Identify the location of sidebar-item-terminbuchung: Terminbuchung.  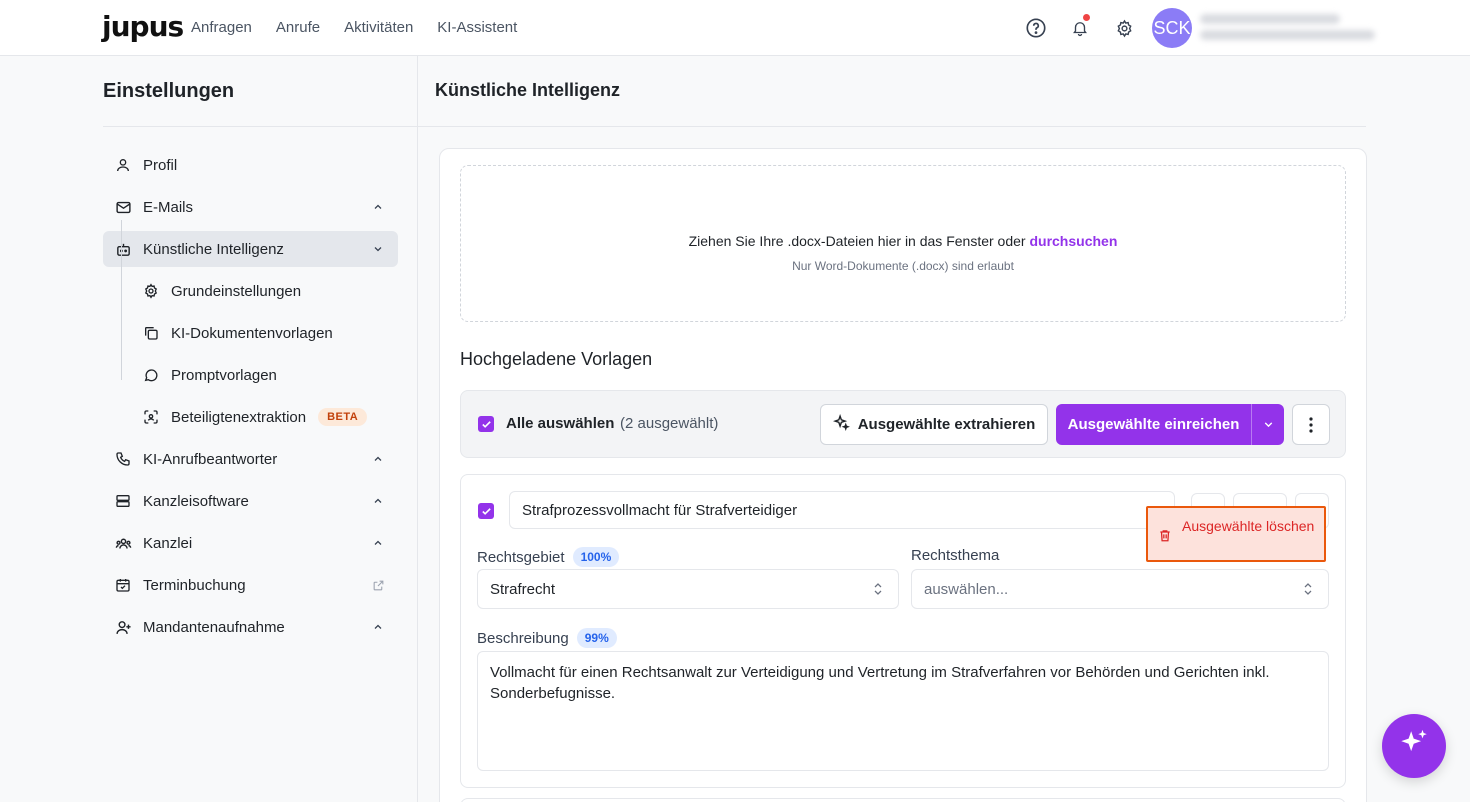
(250, 585).